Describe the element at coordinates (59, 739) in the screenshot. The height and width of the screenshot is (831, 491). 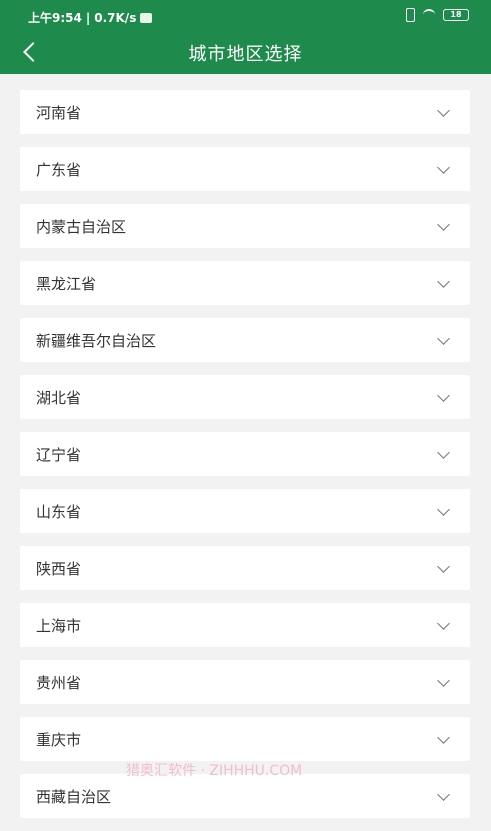
I see `region-label: 重庆市` at that location.